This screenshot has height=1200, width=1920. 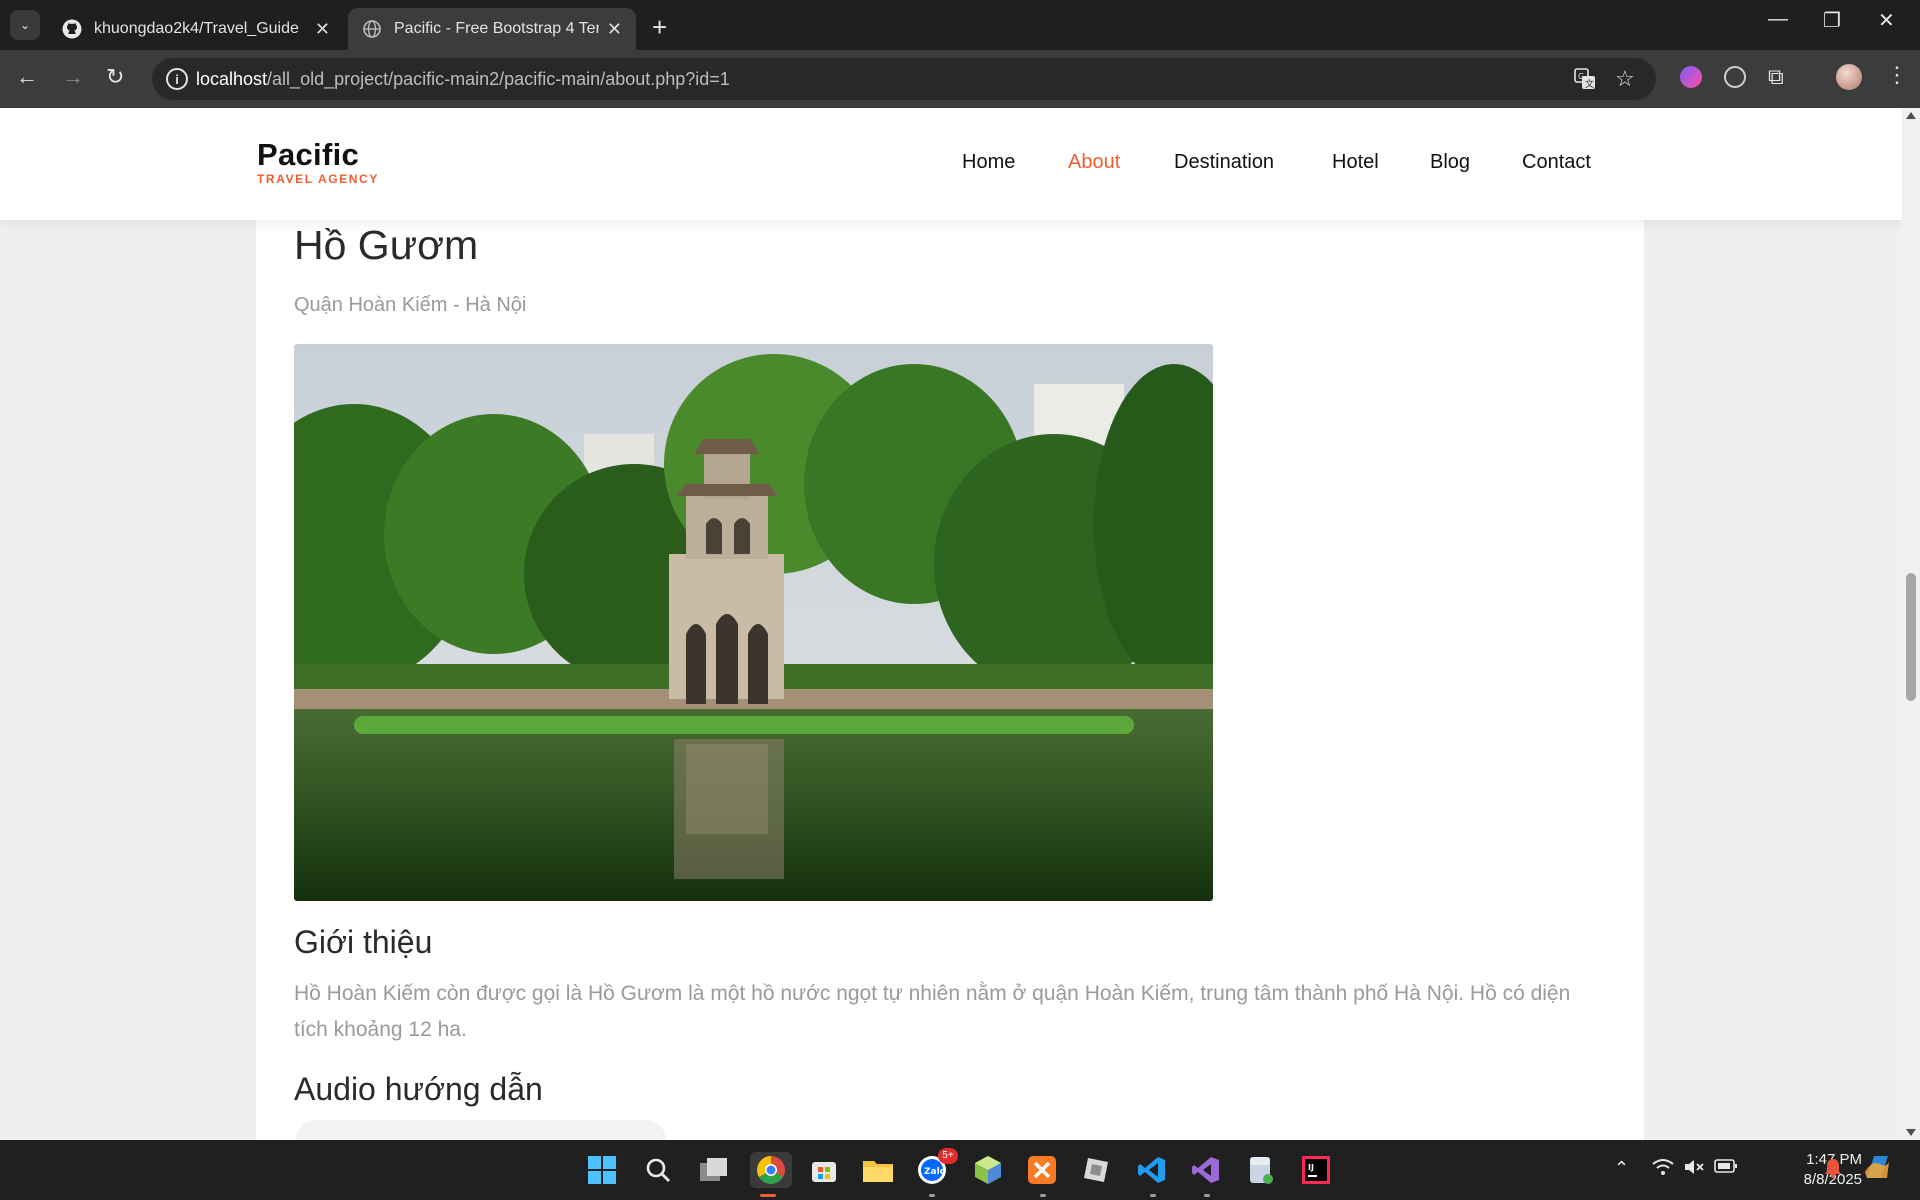 What do you see at coordinates (363, 942) in the screenshot?
I see `intro-heading: Giới thiệu` at bounding box center [363, 942].